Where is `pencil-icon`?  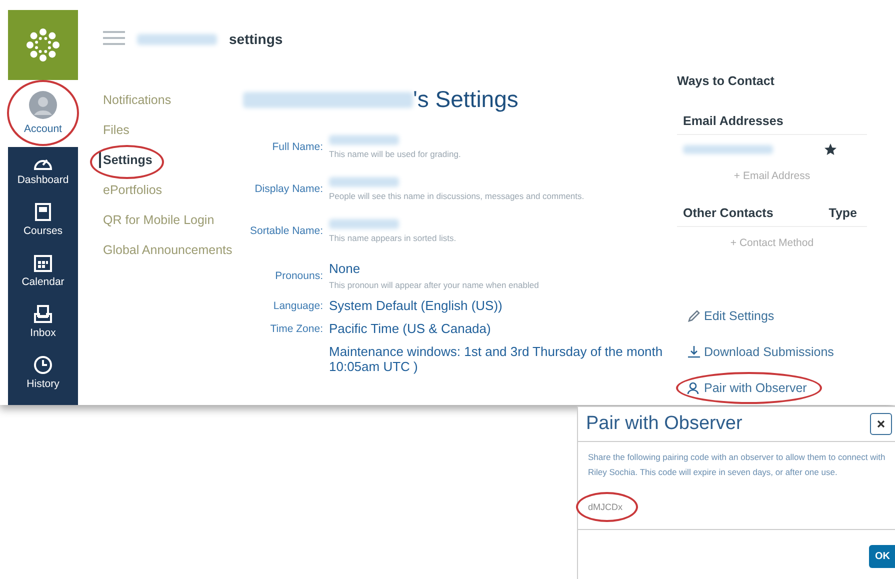
pencil-icon is located at coordinates (694, 316).